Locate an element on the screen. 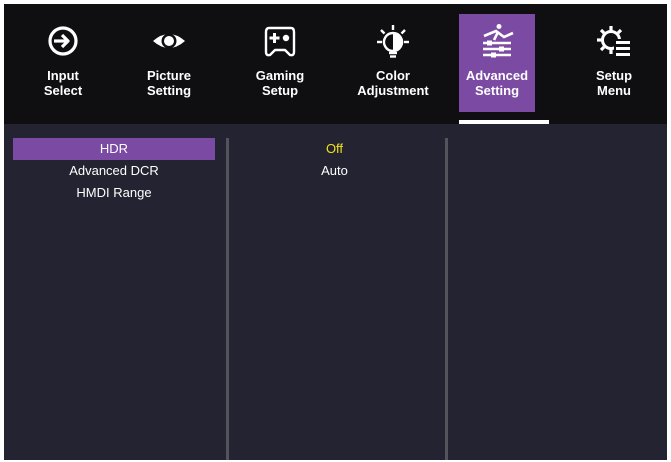  active-tab-indicator is located at coordinates (504, 122).